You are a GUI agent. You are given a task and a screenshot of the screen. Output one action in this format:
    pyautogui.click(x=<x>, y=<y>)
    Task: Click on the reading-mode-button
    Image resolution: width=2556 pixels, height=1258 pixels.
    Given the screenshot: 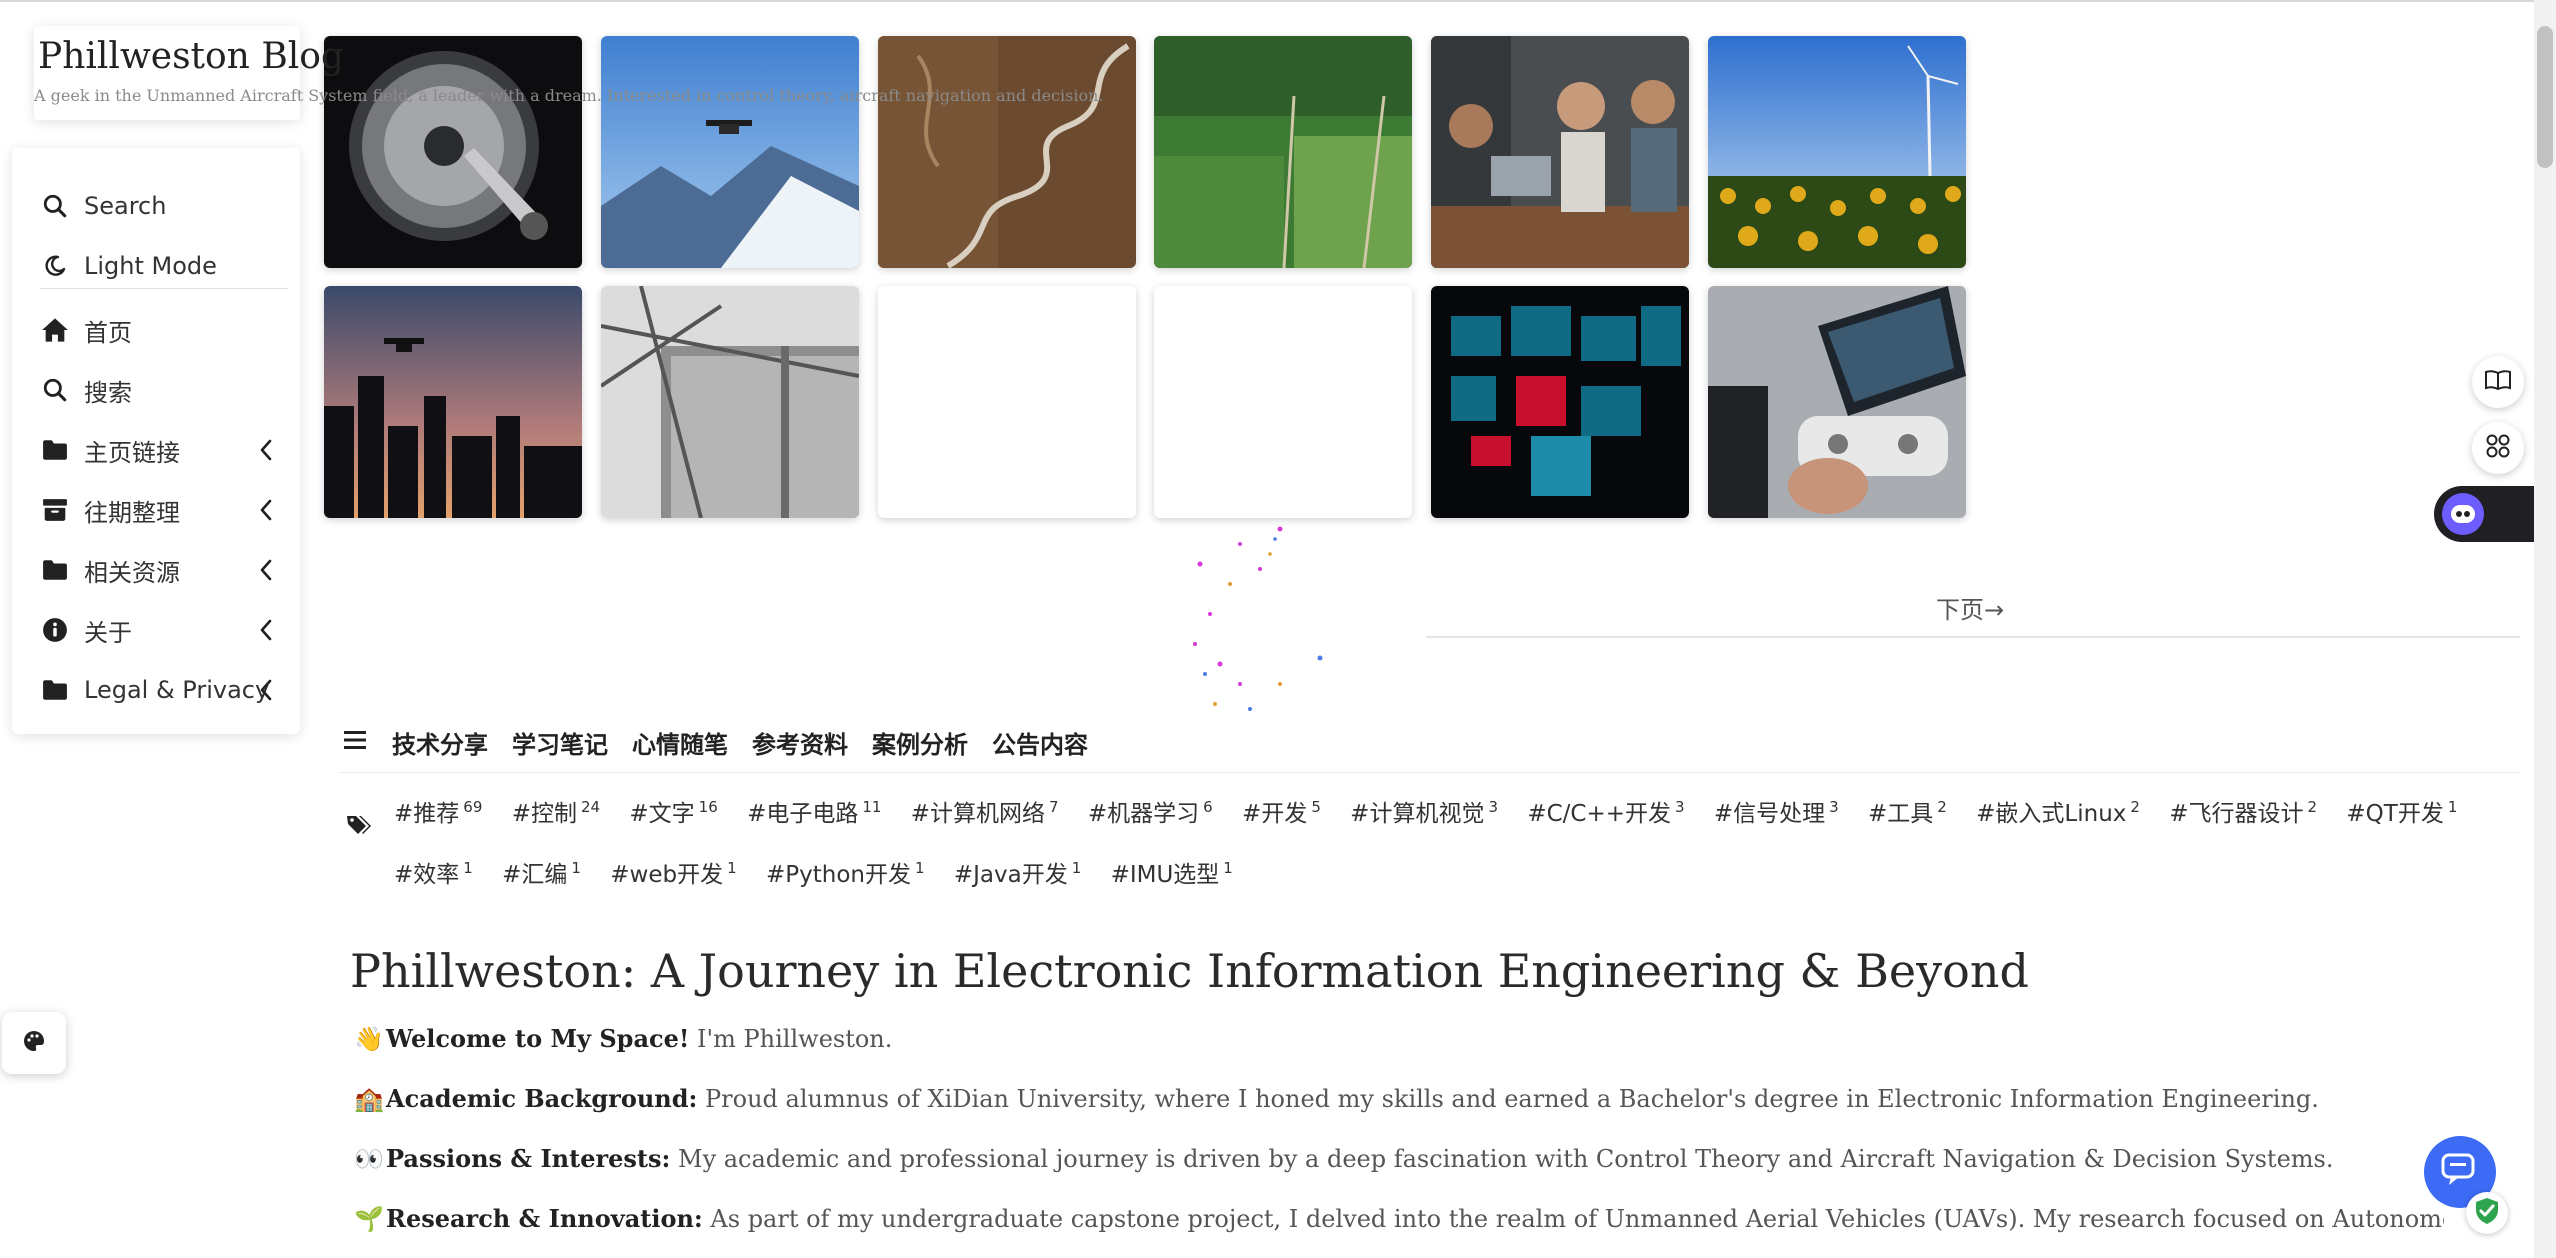 What is the action you would take?
    pyautogui.click(x=2498, y=382)
    